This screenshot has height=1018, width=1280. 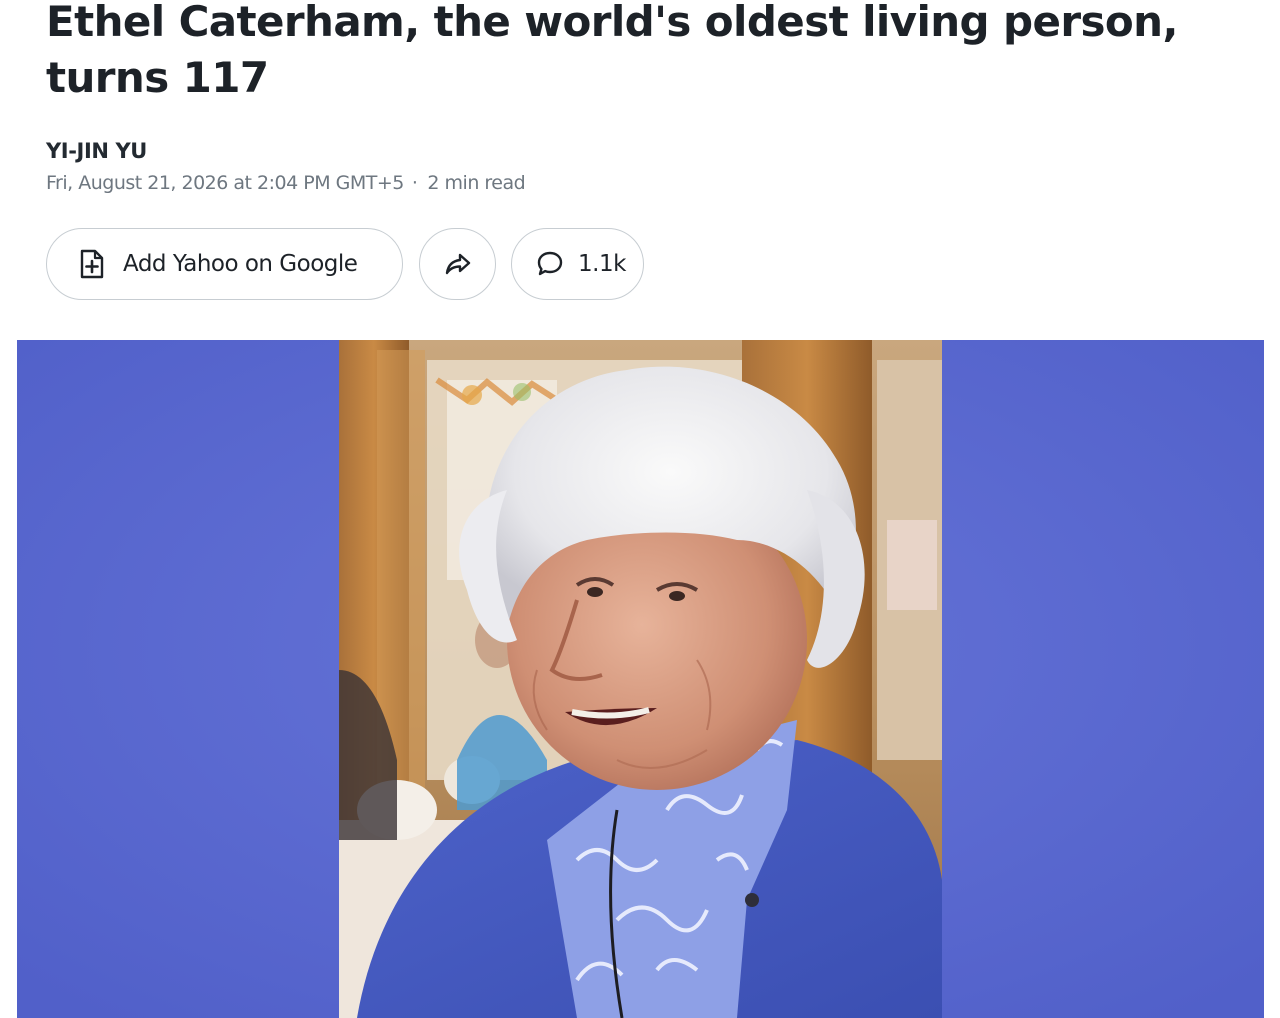 I want to click on add-yahoo-on-google-button: Add Yahoo on Google, so click(x=224, y=264).